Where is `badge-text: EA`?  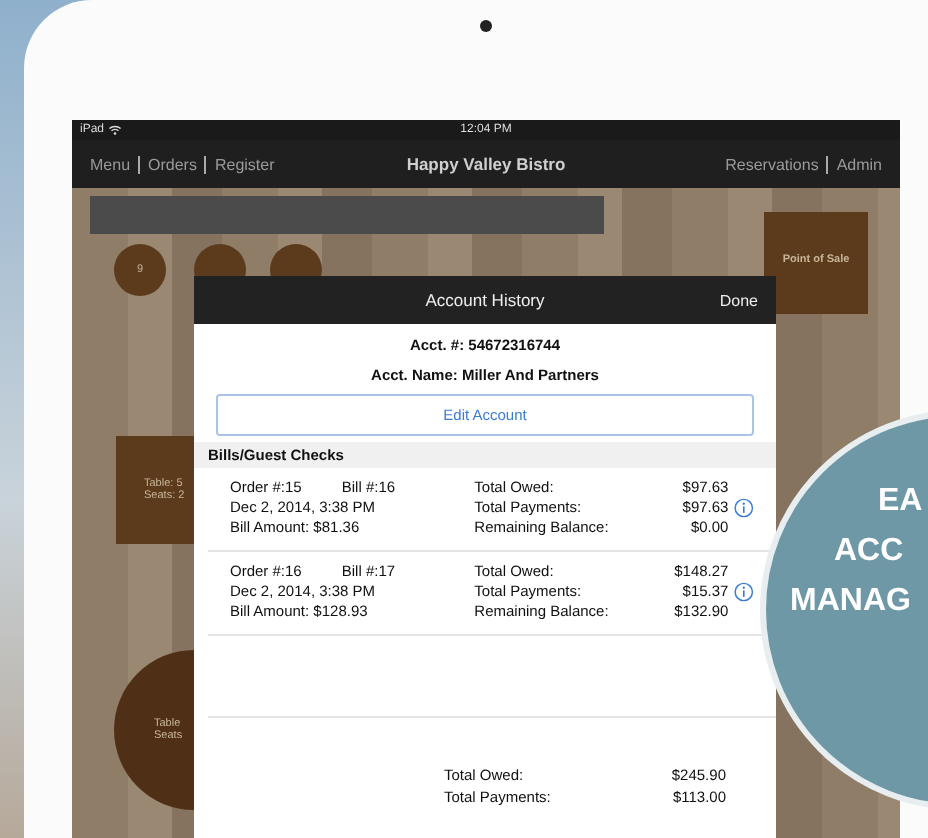 badge-text: EA is located at coordinates (900, 502).